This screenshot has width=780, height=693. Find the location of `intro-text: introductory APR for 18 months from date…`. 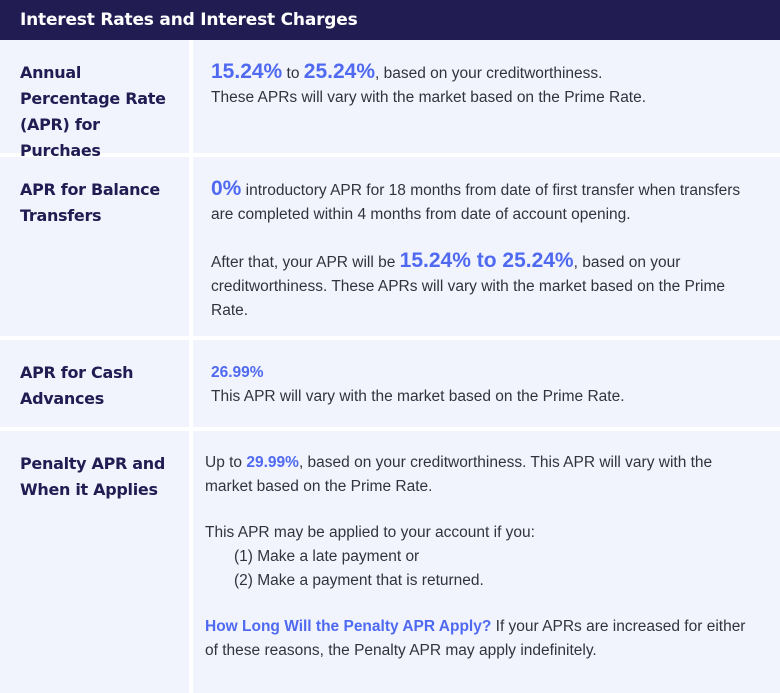

intro-text: introductory APR for 18 months from date… is located at coordinates (476, 202).